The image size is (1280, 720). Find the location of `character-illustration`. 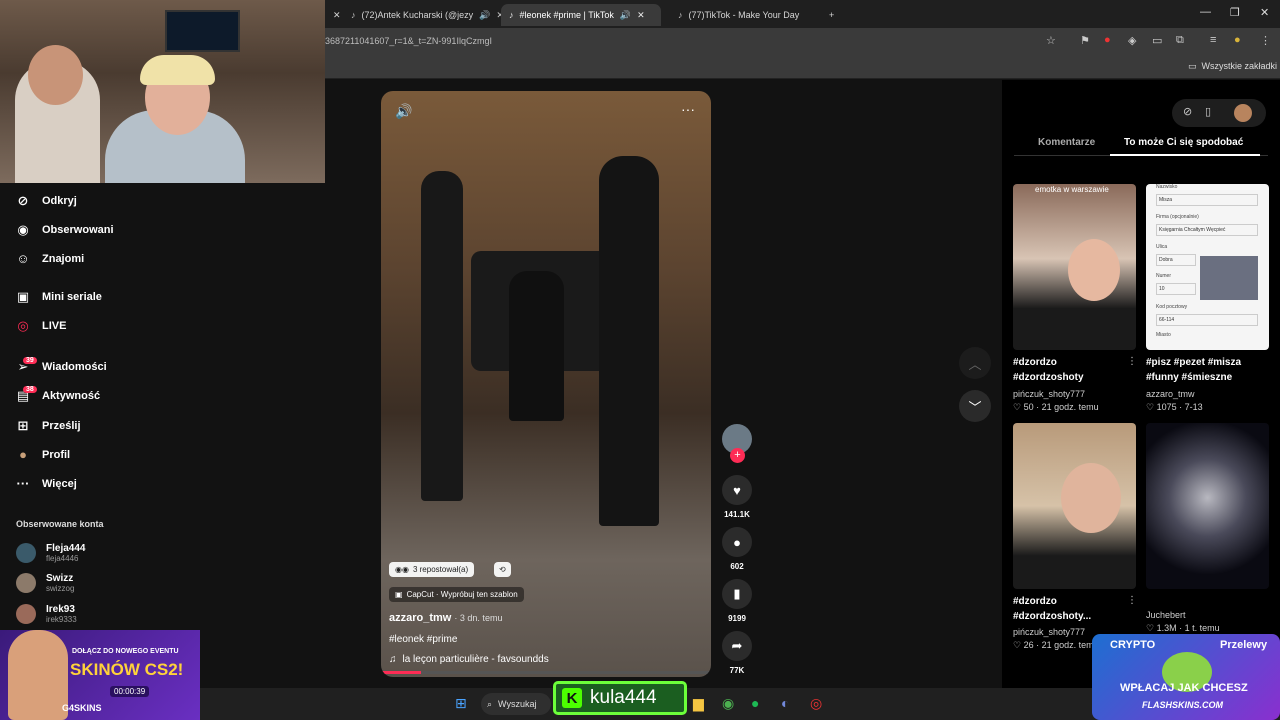

character-illustration is located at coordinates (38, 675).